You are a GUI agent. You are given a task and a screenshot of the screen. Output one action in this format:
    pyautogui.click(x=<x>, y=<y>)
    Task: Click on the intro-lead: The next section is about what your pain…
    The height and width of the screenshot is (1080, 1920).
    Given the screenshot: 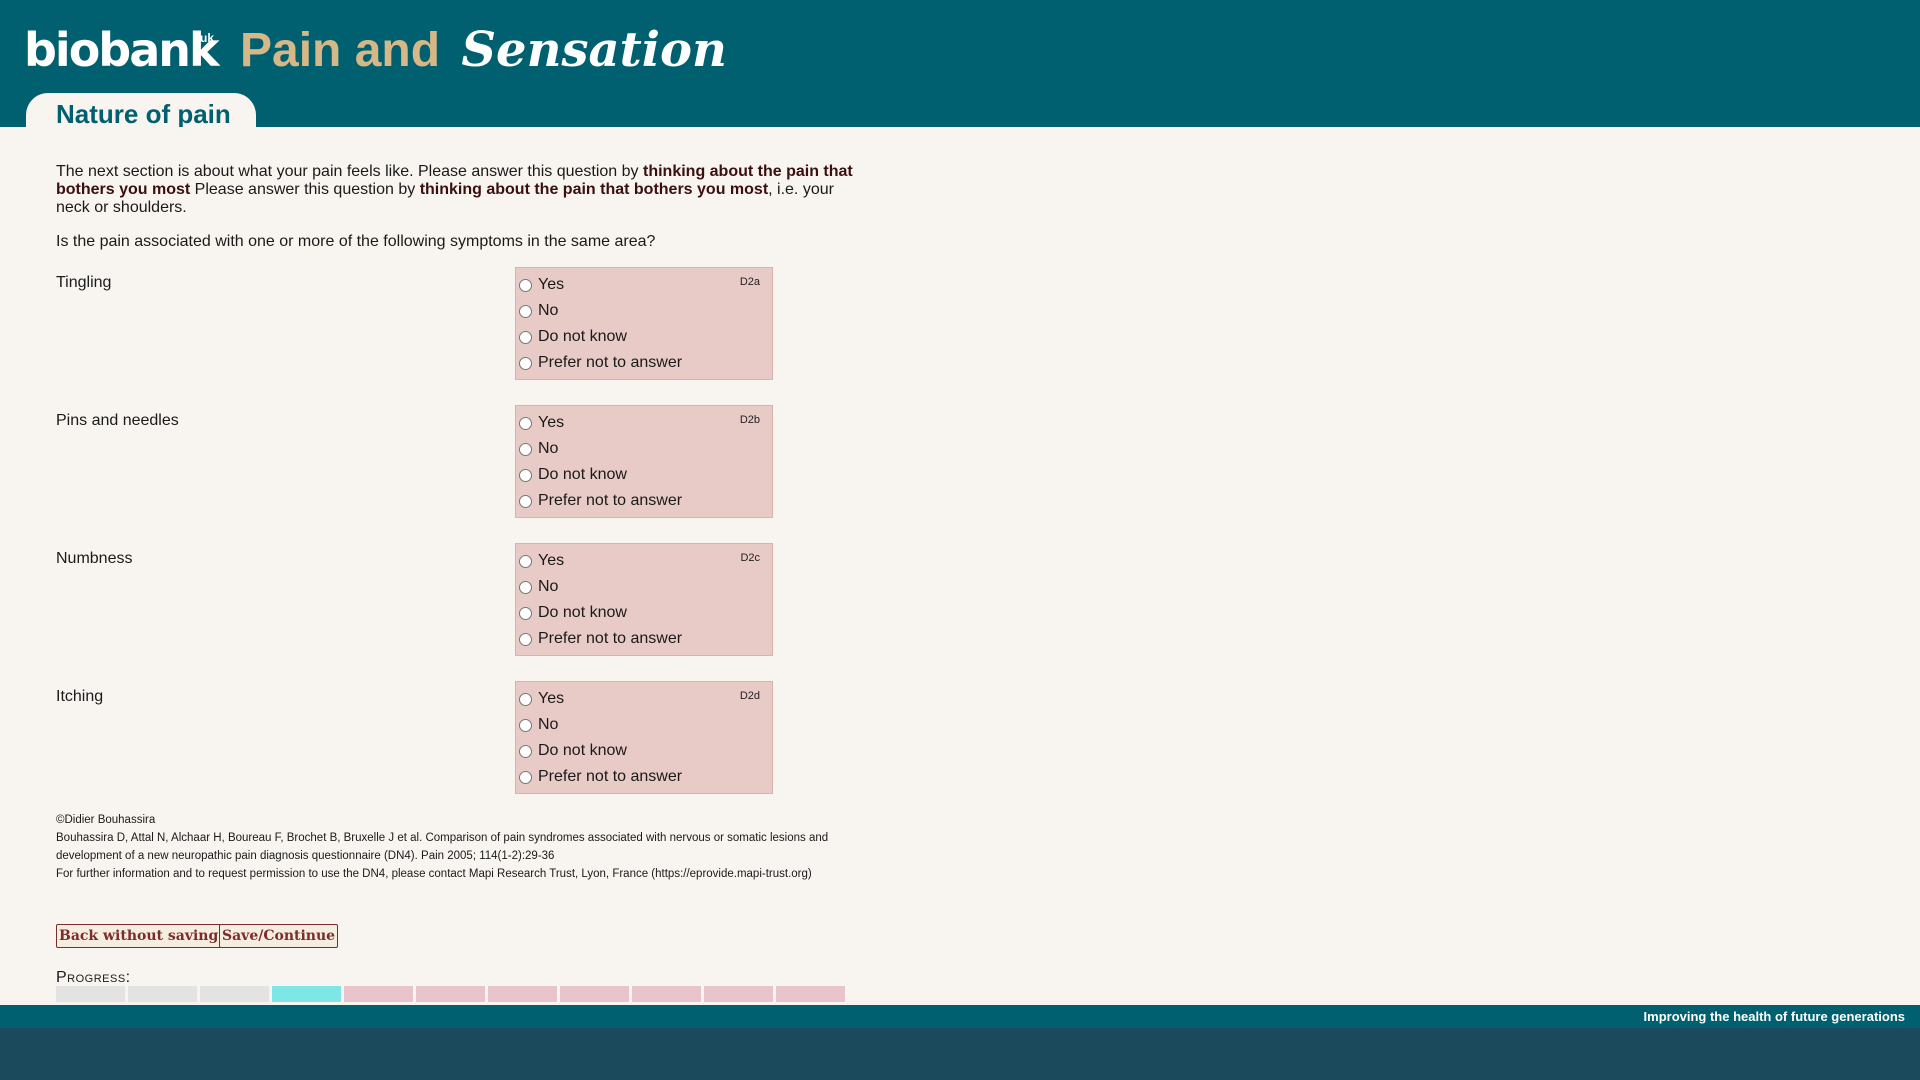 What is the action you would take?
    pyautogui.click(x=349, y=171)
    